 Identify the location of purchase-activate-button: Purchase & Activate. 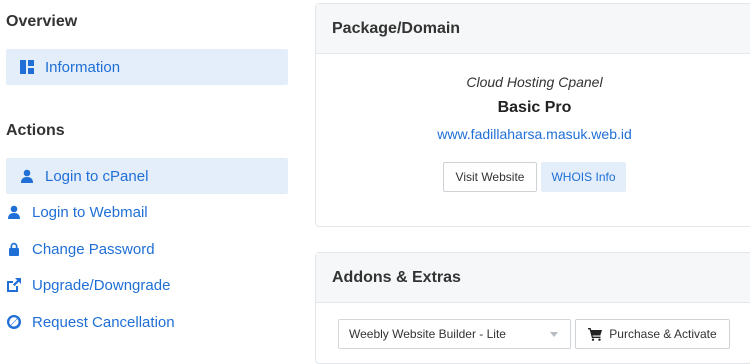
(652, 334).